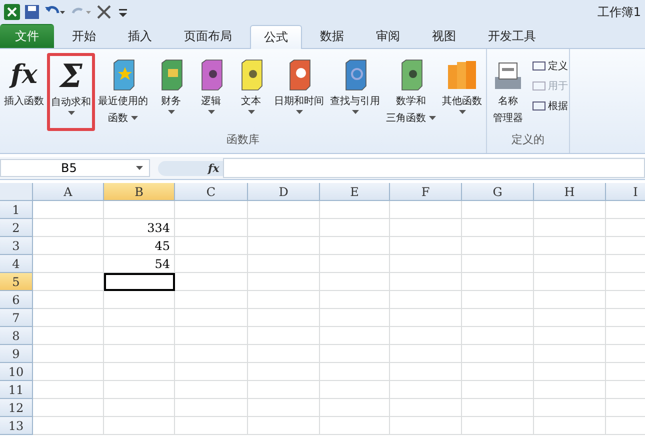 This screenshot has width=645, height=436. What do you see at coordinates (211, 92) in the screenshot?
I see `ribbon-button: 逻辑` at bounding box center [211, 92].